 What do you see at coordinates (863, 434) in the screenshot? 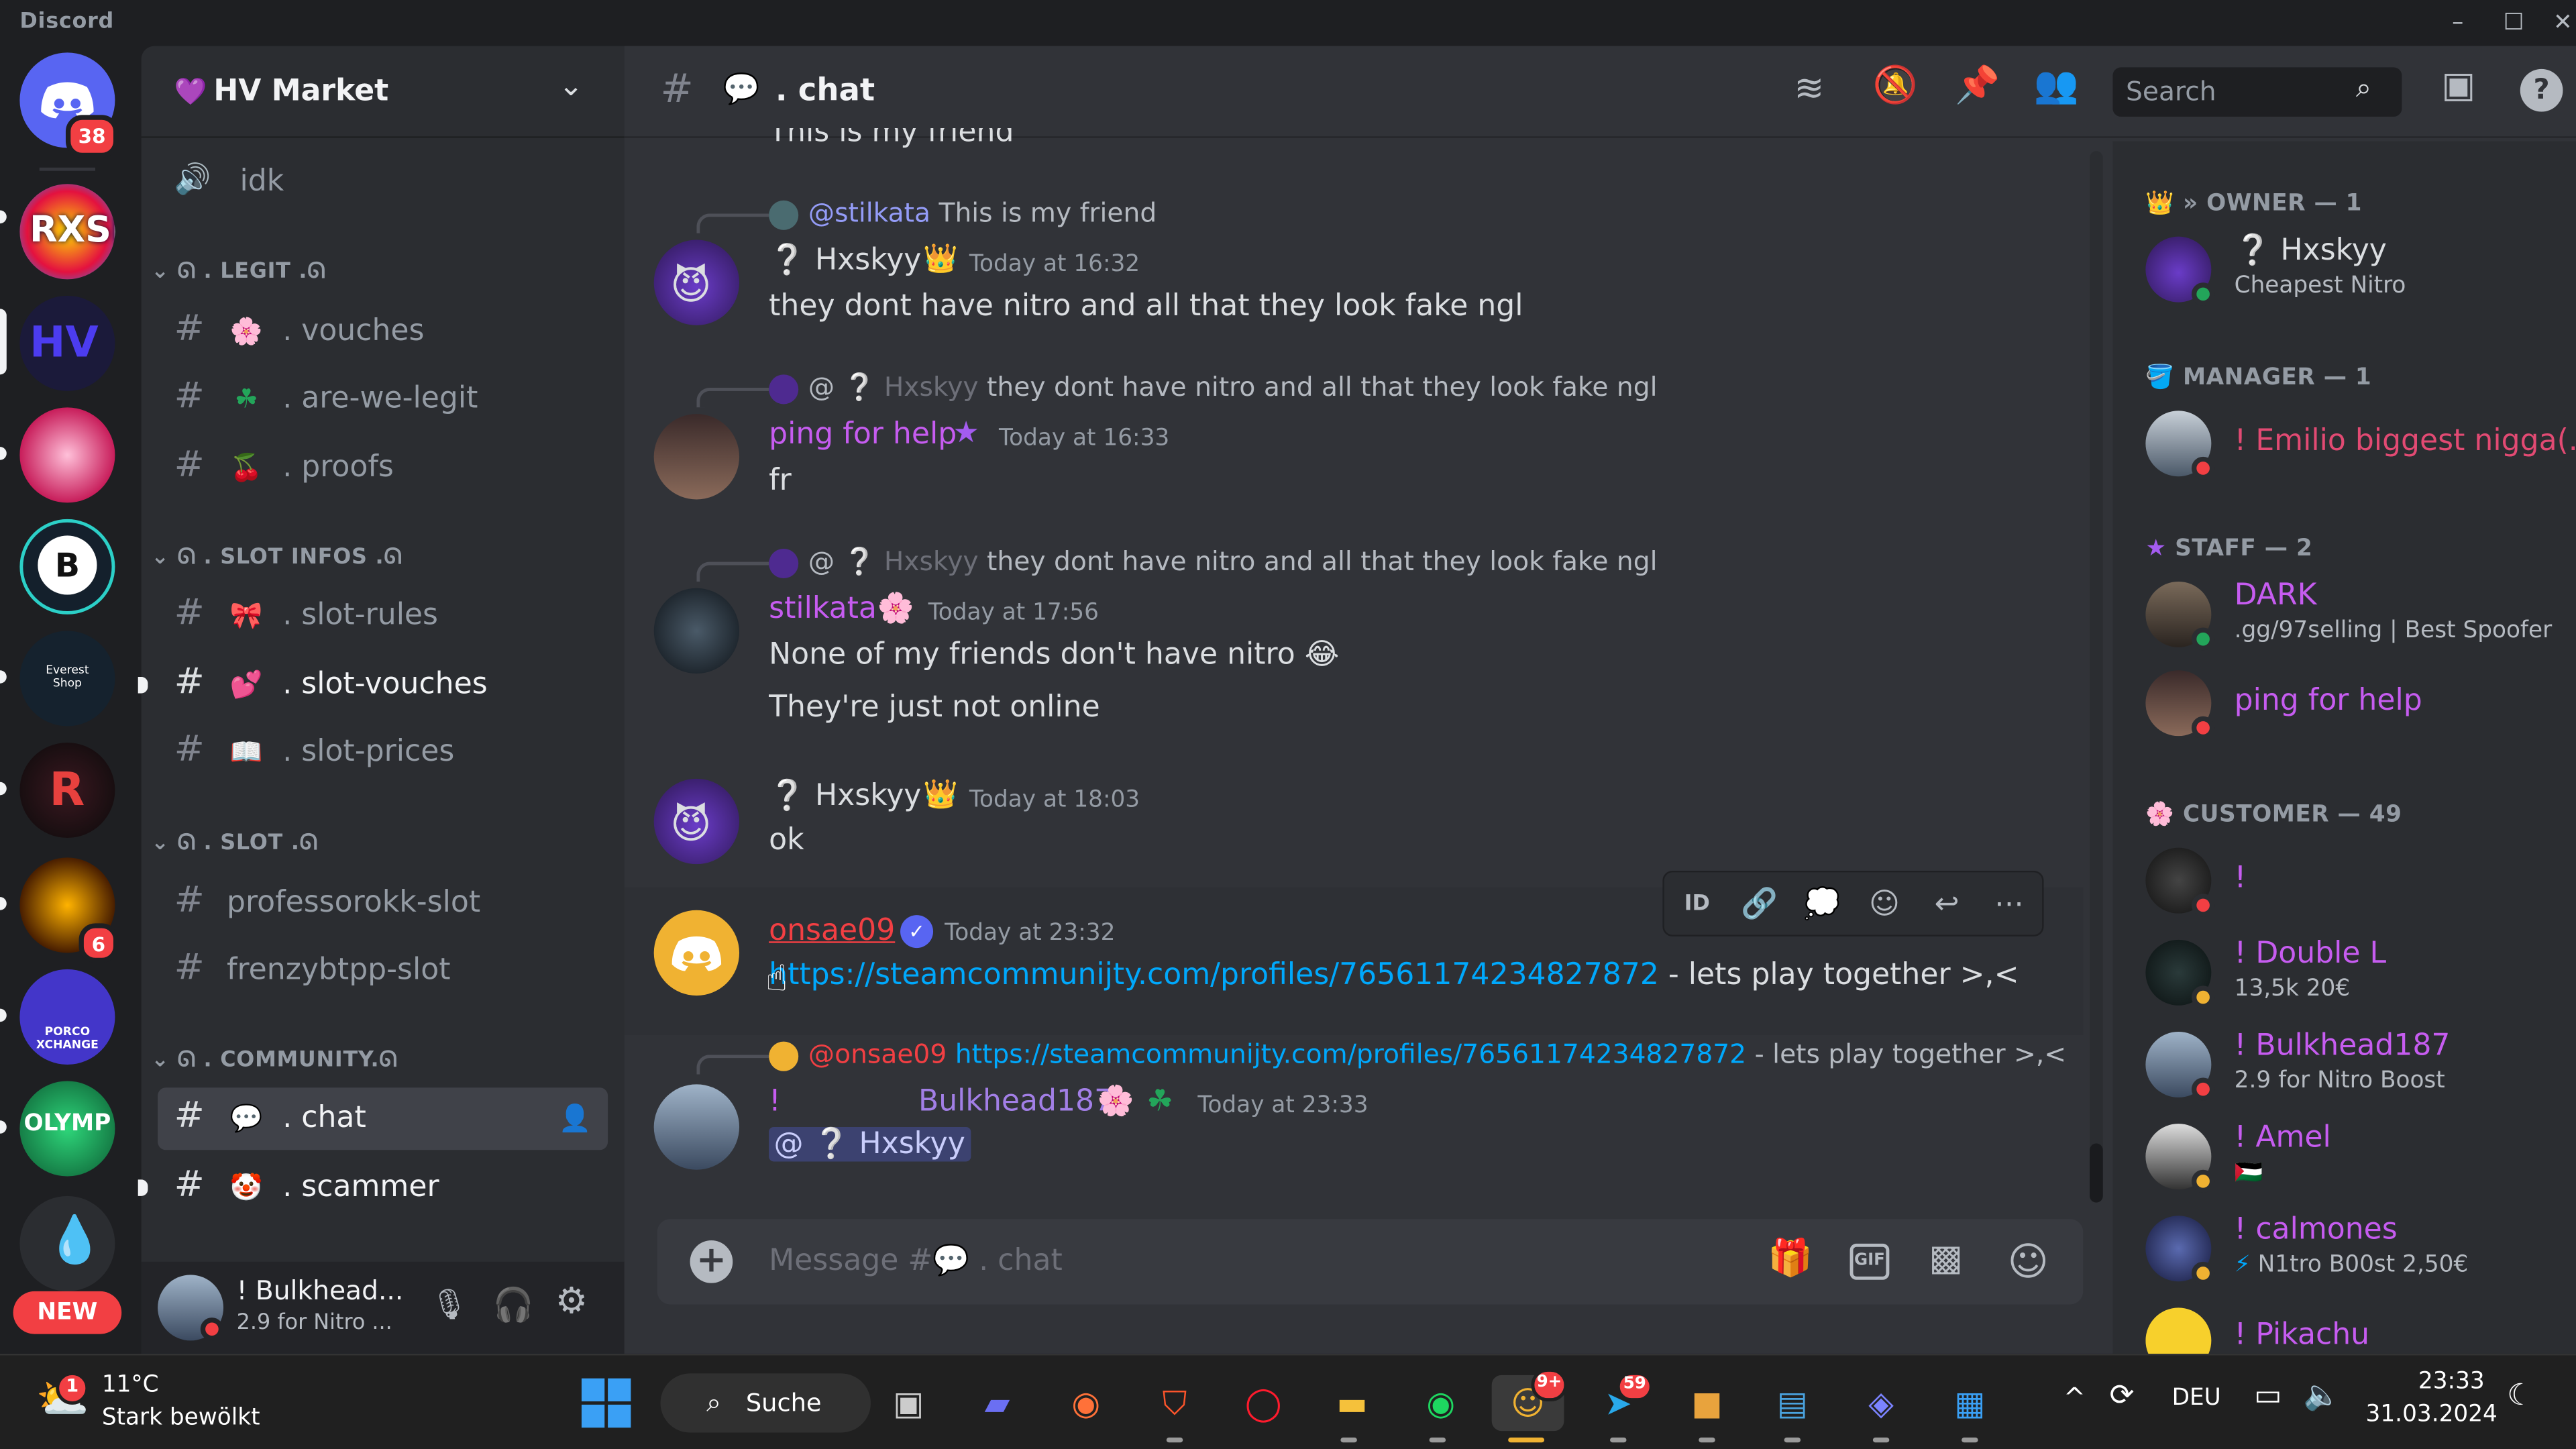
I see `message-author: ping for help` at bounding box center [863, 434].